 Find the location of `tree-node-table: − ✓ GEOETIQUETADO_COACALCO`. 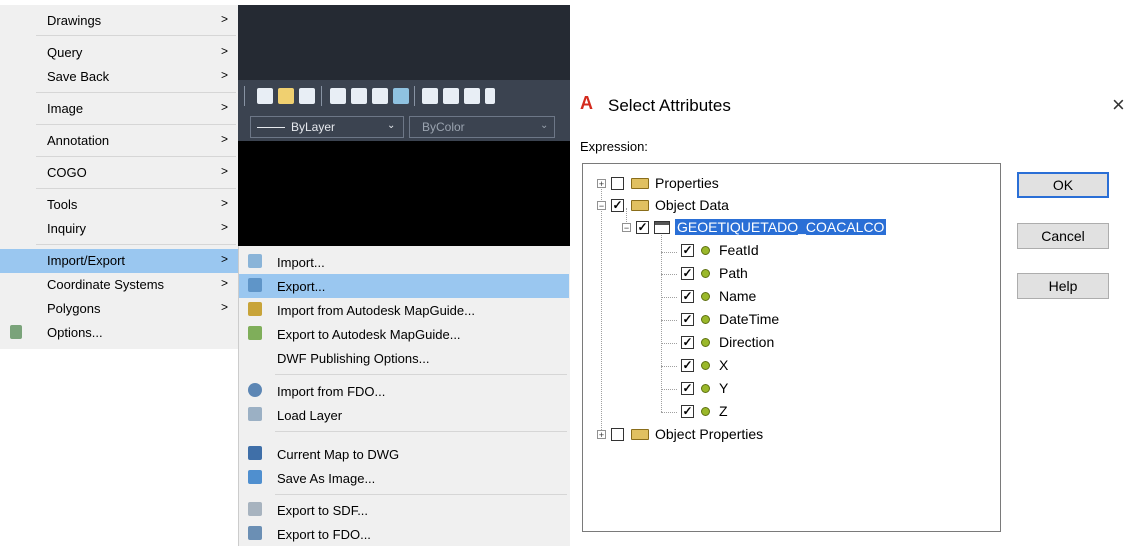

tree-node-table: − ✓ GEOETIQUETADO_COACALCO is located at coordinates (773, 229).